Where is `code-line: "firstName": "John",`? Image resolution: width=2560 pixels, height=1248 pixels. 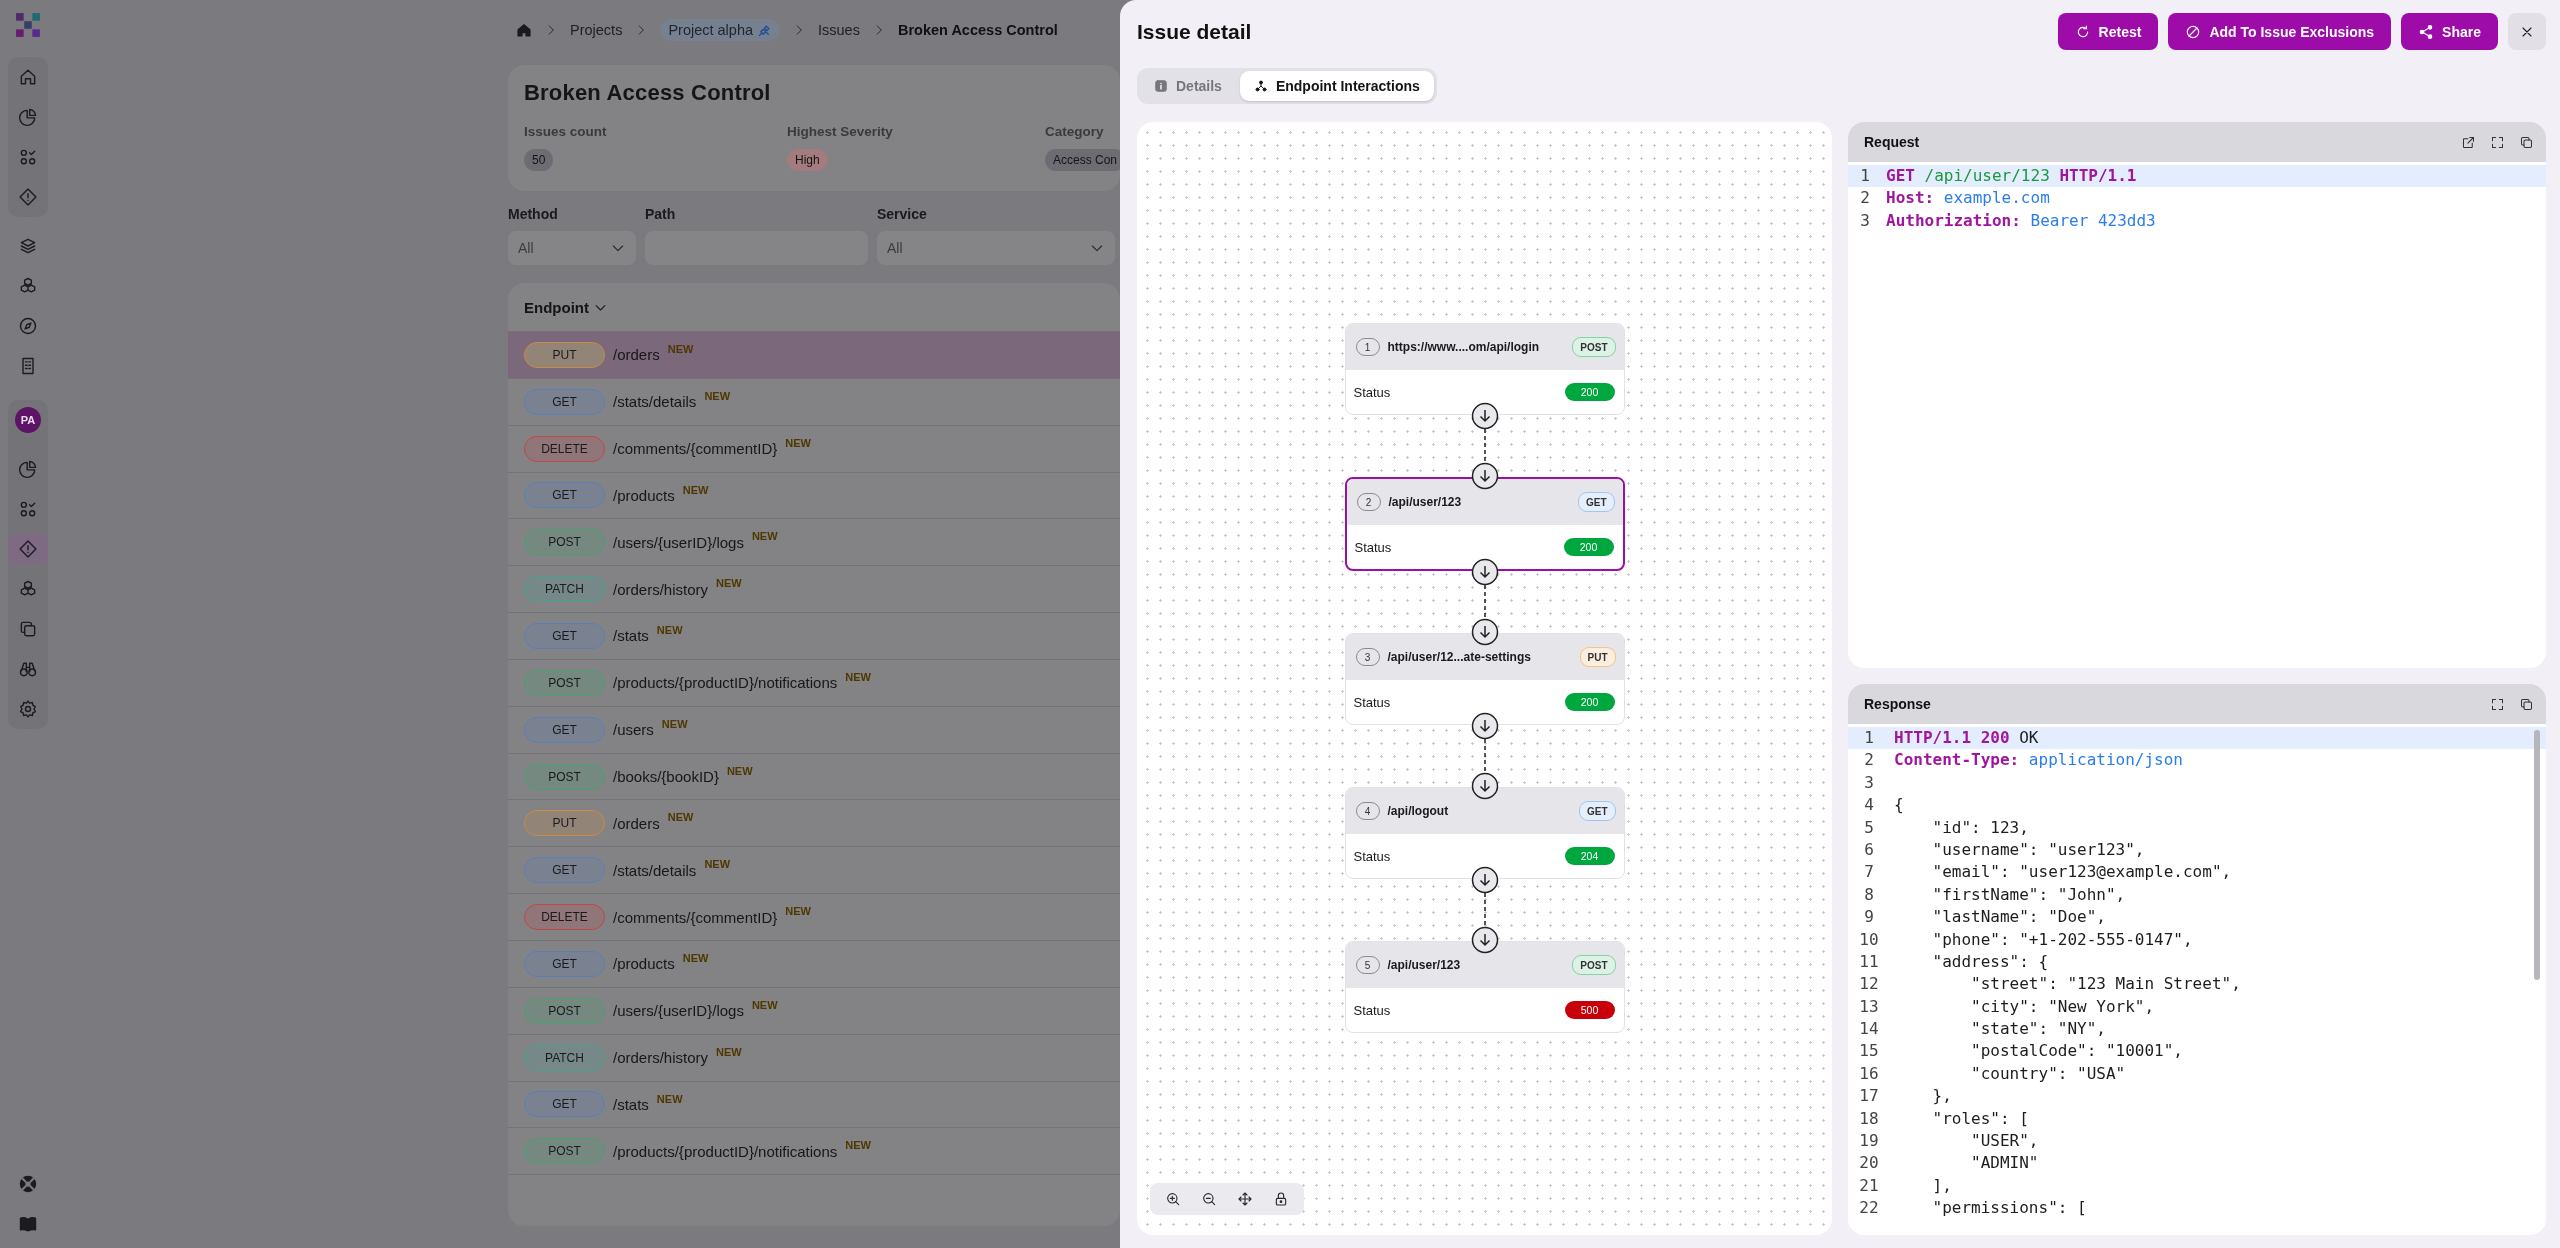
code-line: "firstName": "John", is located at coordinates (2028, 894).